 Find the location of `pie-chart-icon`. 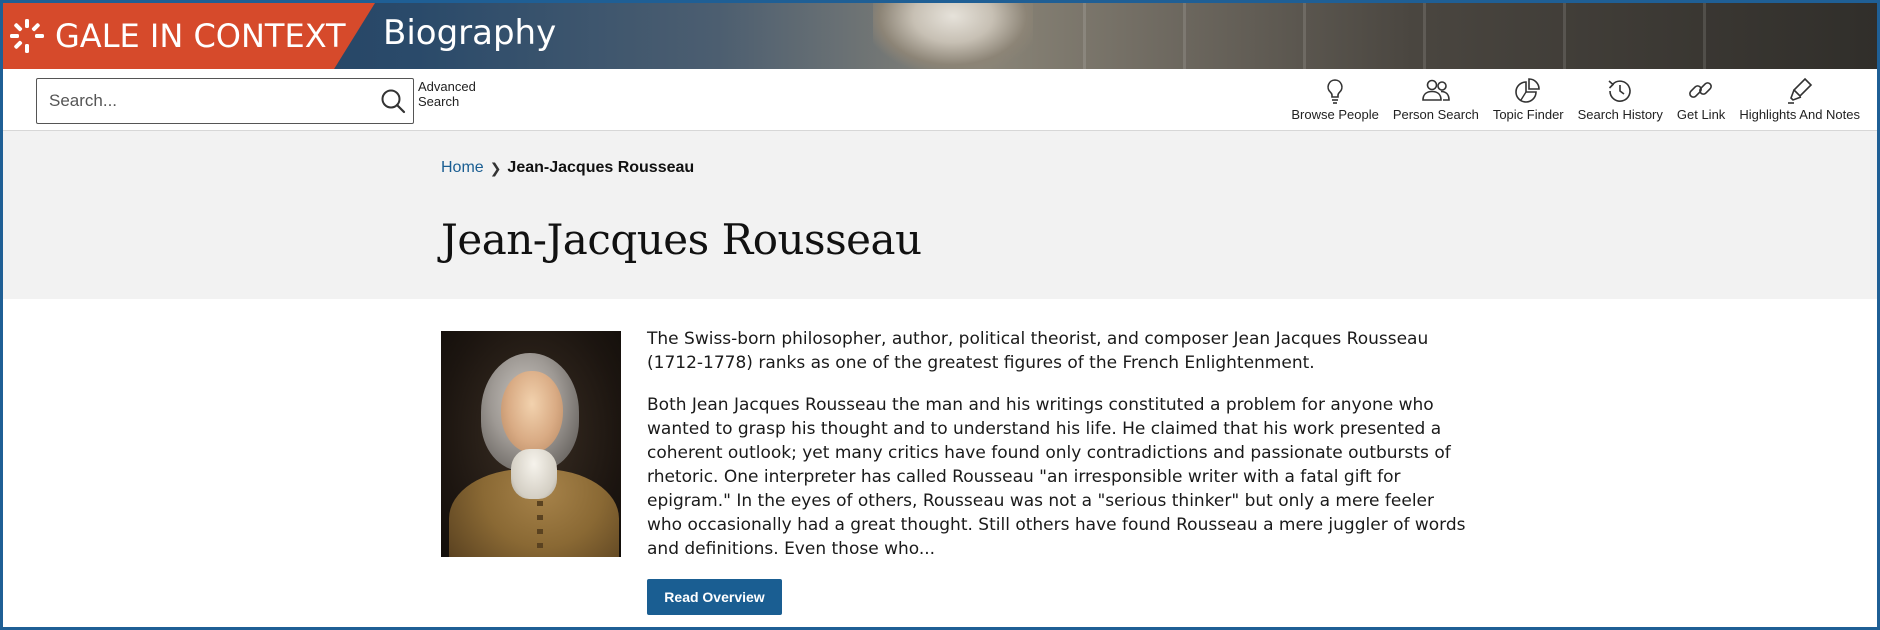

pie-chart-icon is located at coordinates (1528, 90).